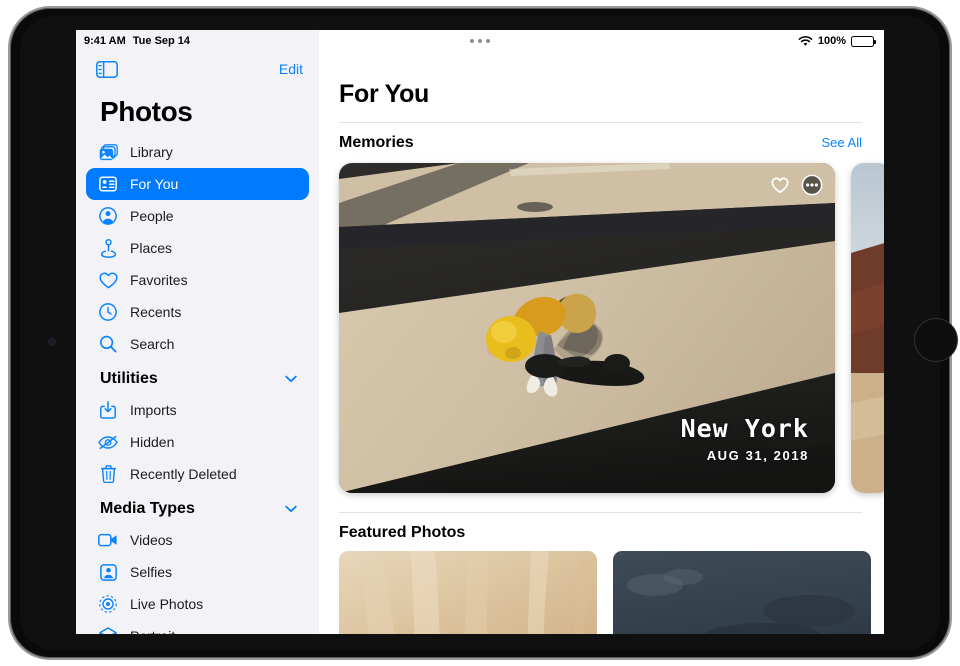 The height and width of the screenshot is (666, 960). Describe the element at coordinates (197, 216) in the screenshot. I see `sidebar-item-people: People` at that location.